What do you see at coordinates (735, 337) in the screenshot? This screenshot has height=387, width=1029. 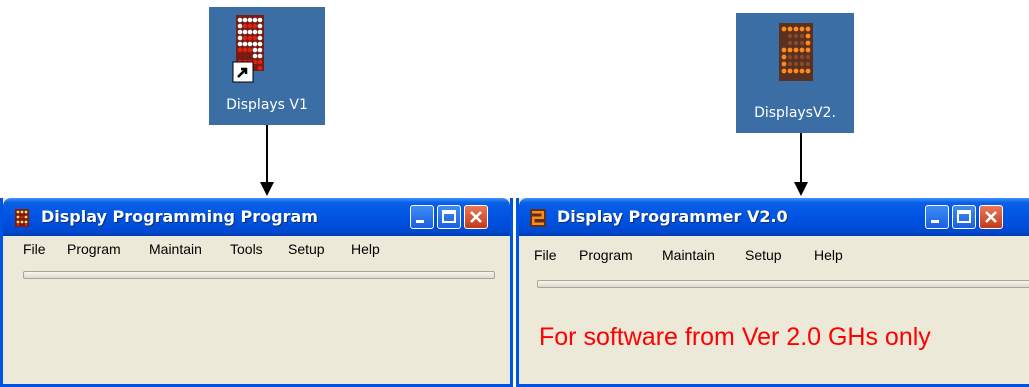 I see `version-notice: For software from Ver 2.0 GHs only` at bounding box center [735, 337].